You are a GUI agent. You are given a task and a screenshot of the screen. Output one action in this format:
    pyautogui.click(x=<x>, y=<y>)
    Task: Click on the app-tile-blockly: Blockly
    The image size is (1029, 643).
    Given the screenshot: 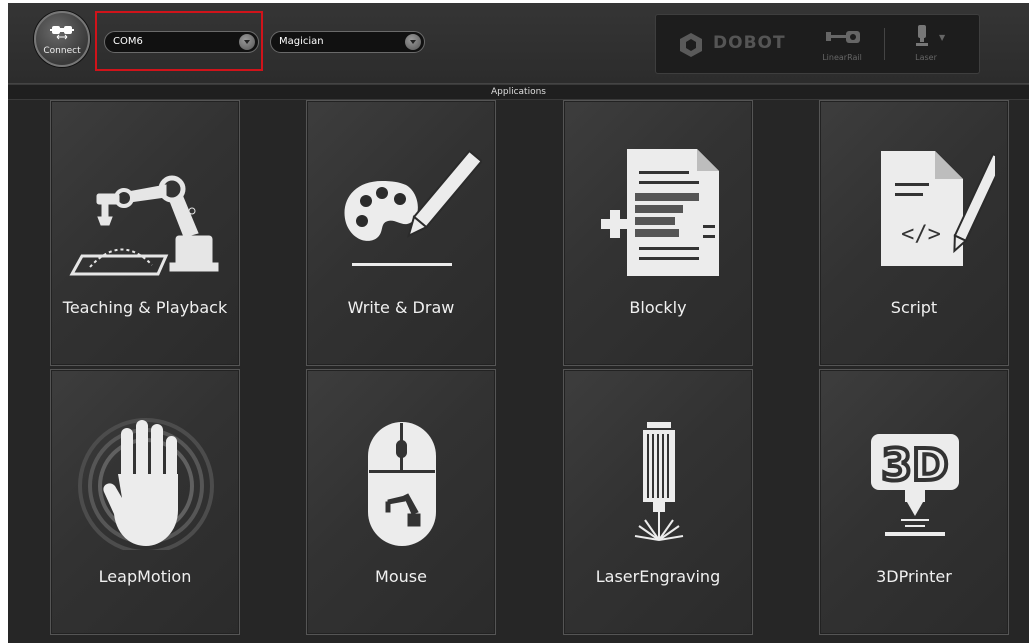 What is the action you would take?
    pyautogui.click(x=658, y=233)
    